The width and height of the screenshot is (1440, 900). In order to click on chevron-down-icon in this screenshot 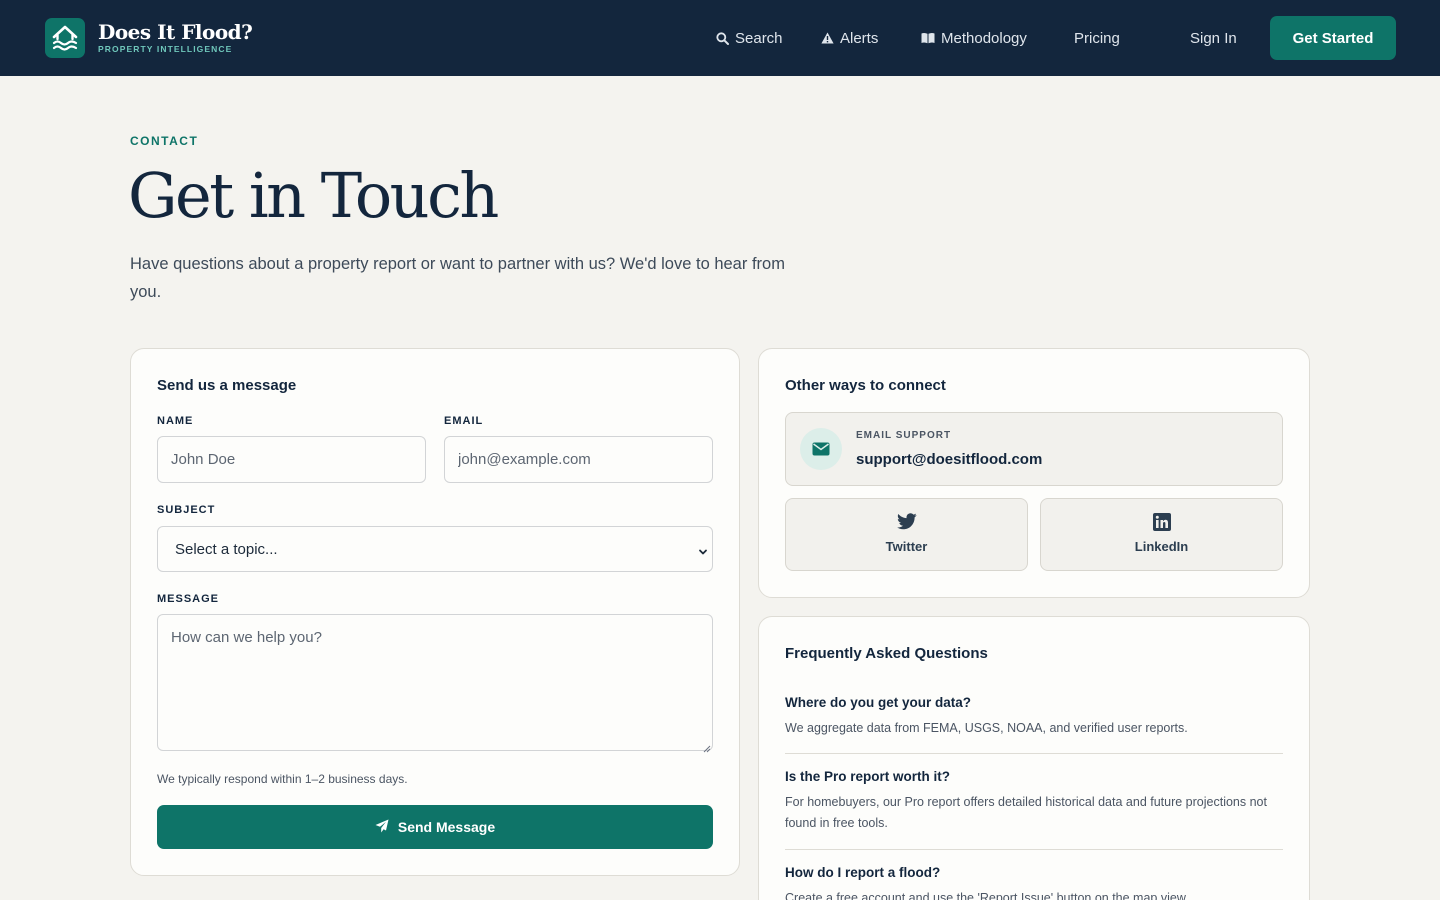, I will do `click(703, 552)`.